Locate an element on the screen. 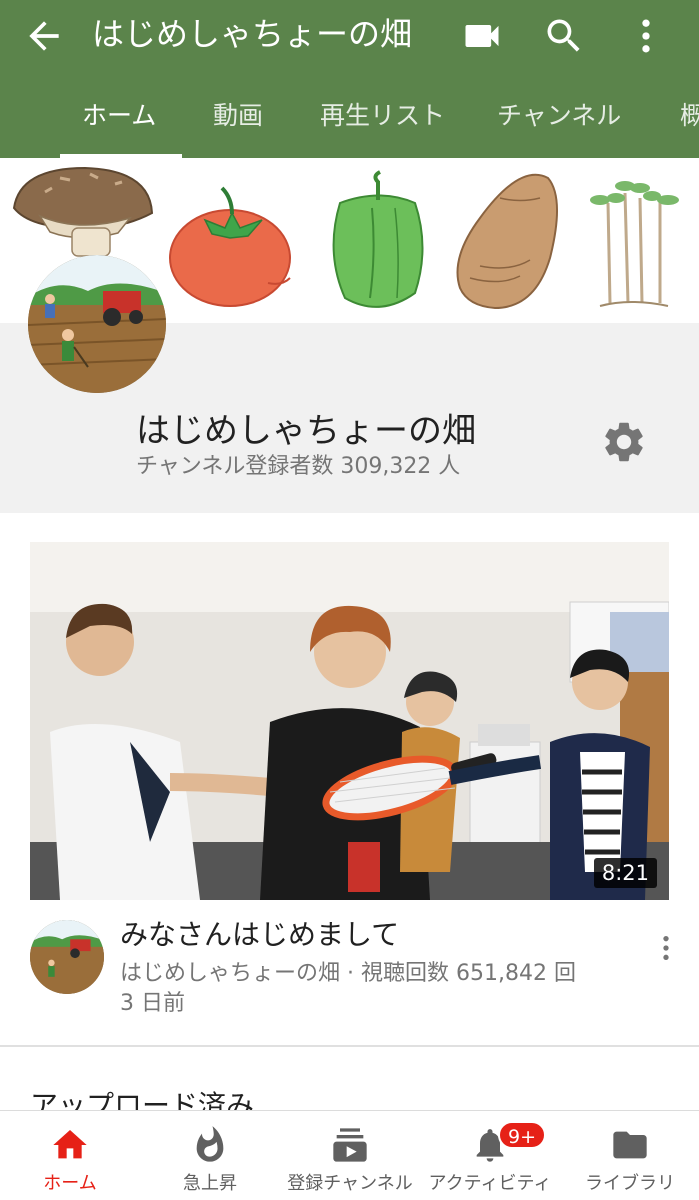 This screenshot has height=1200, width=699. channel-settings-button is located at coordinates (624, 442).